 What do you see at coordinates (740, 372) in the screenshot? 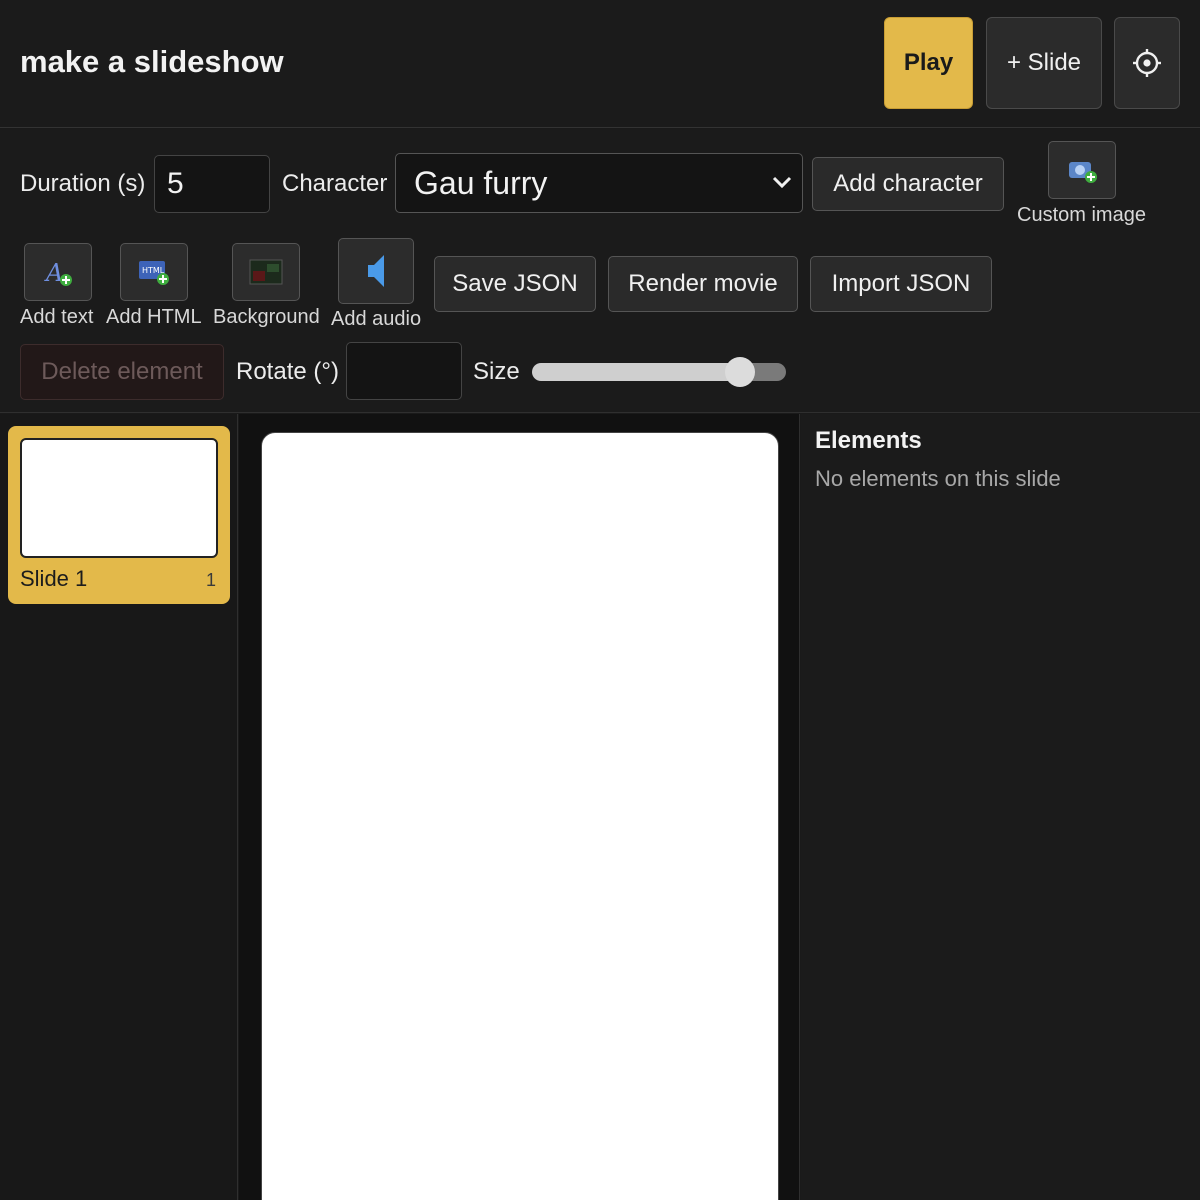
I see `size-slider-thumb` at bounding box center [740, 372].